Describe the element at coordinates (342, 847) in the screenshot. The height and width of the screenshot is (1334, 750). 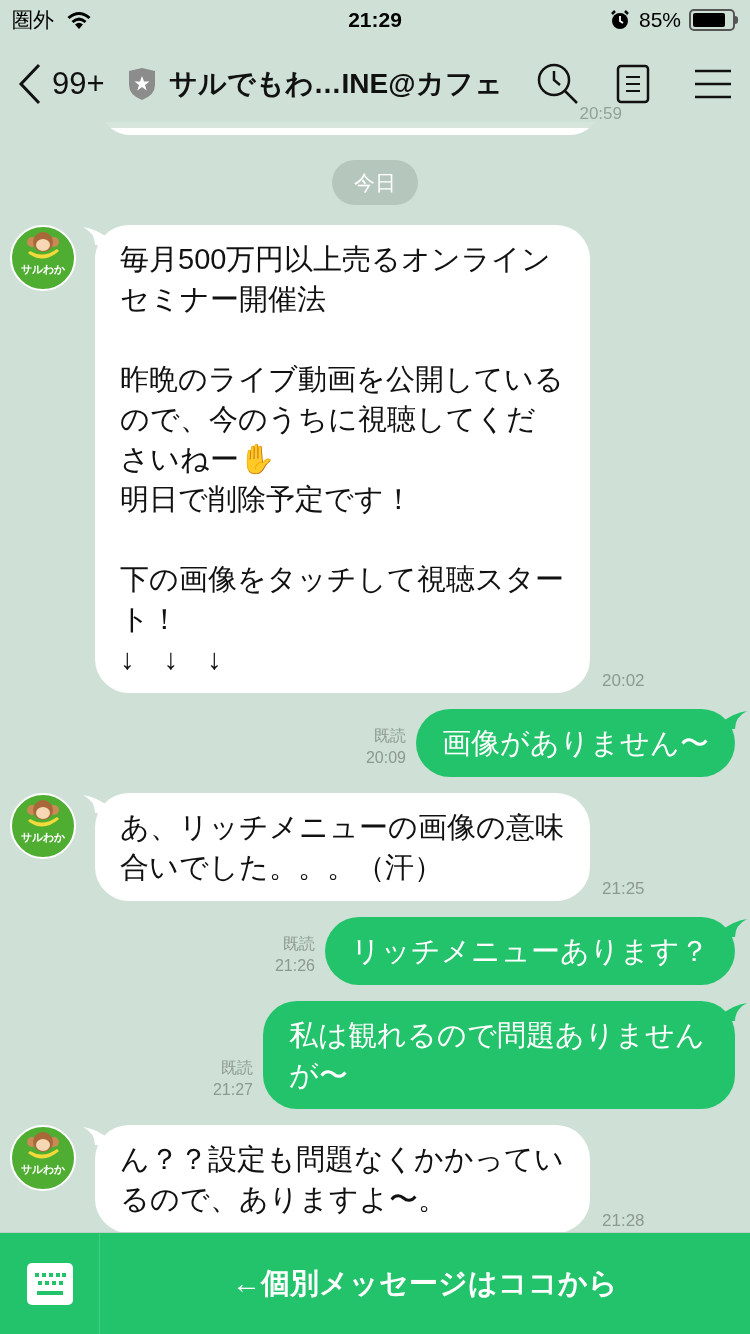
I see `message-text: あ、リッチメニューの画像の意味合いでした。。。（汗）` at that location.